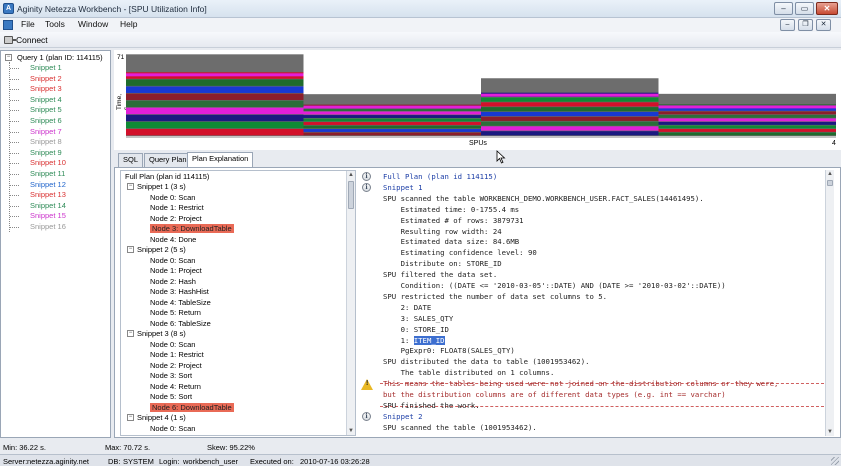  Describe the element at coordinates (451, 242) in the screenshot. I see `line-text: Estimated data size: 84.6MB` at that location.